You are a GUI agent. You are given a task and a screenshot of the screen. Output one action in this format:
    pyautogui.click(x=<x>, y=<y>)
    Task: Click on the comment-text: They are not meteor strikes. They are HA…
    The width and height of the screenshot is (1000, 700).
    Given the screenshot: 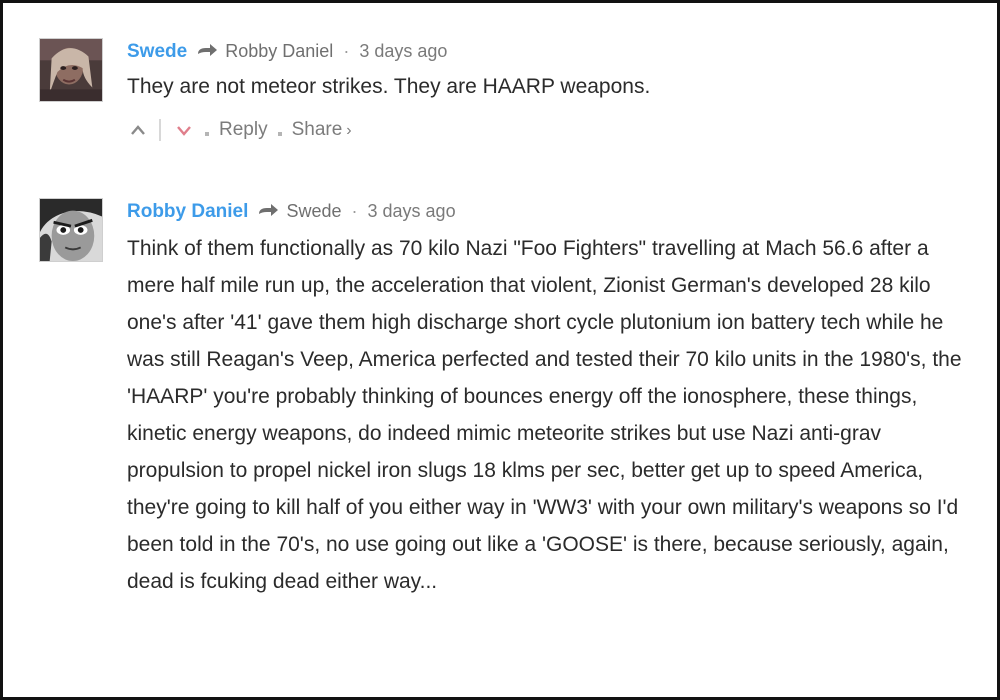 What is the action you would take?
    pyautogui.click(x=389, y=86)
    